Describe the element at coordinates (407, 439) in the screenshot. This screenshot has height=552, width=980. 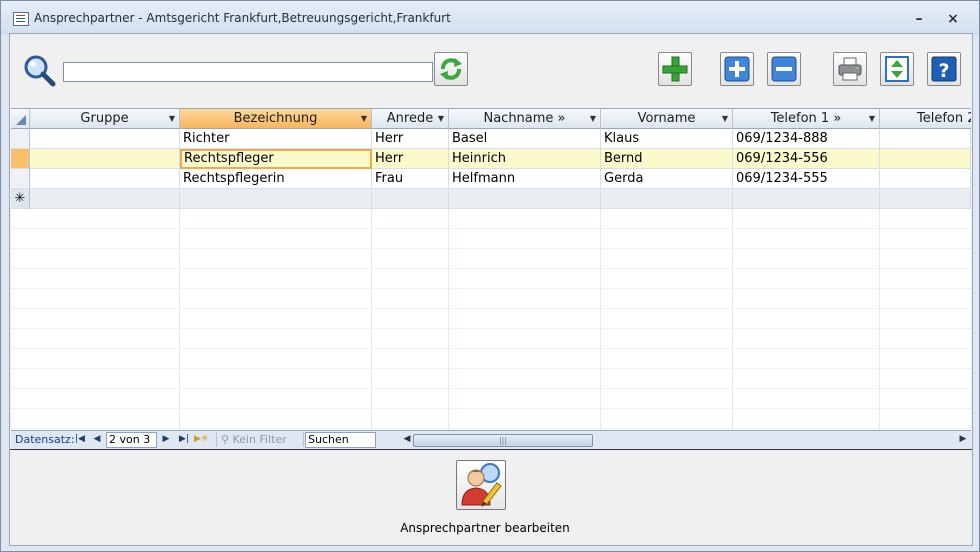
I see `scroll-left-icon: ◀` at that location.